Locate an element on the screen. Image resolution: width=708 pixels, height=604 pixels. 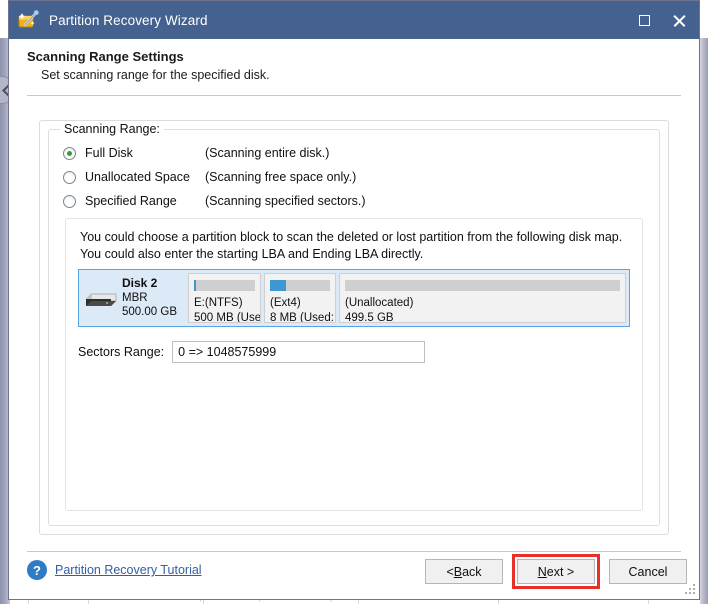
sectors-range-row: Sectors Range: is located at coordinates (252, 352).